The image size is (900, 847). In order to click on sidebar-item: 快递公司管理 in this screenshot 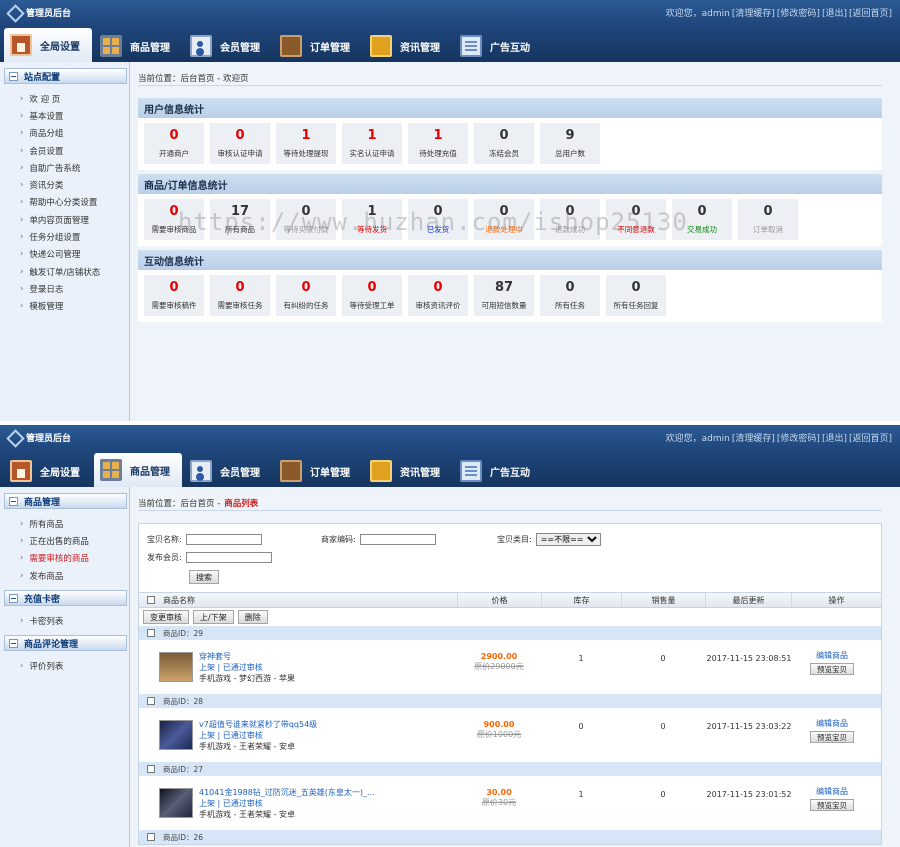, I will do `click(64, 254)`.